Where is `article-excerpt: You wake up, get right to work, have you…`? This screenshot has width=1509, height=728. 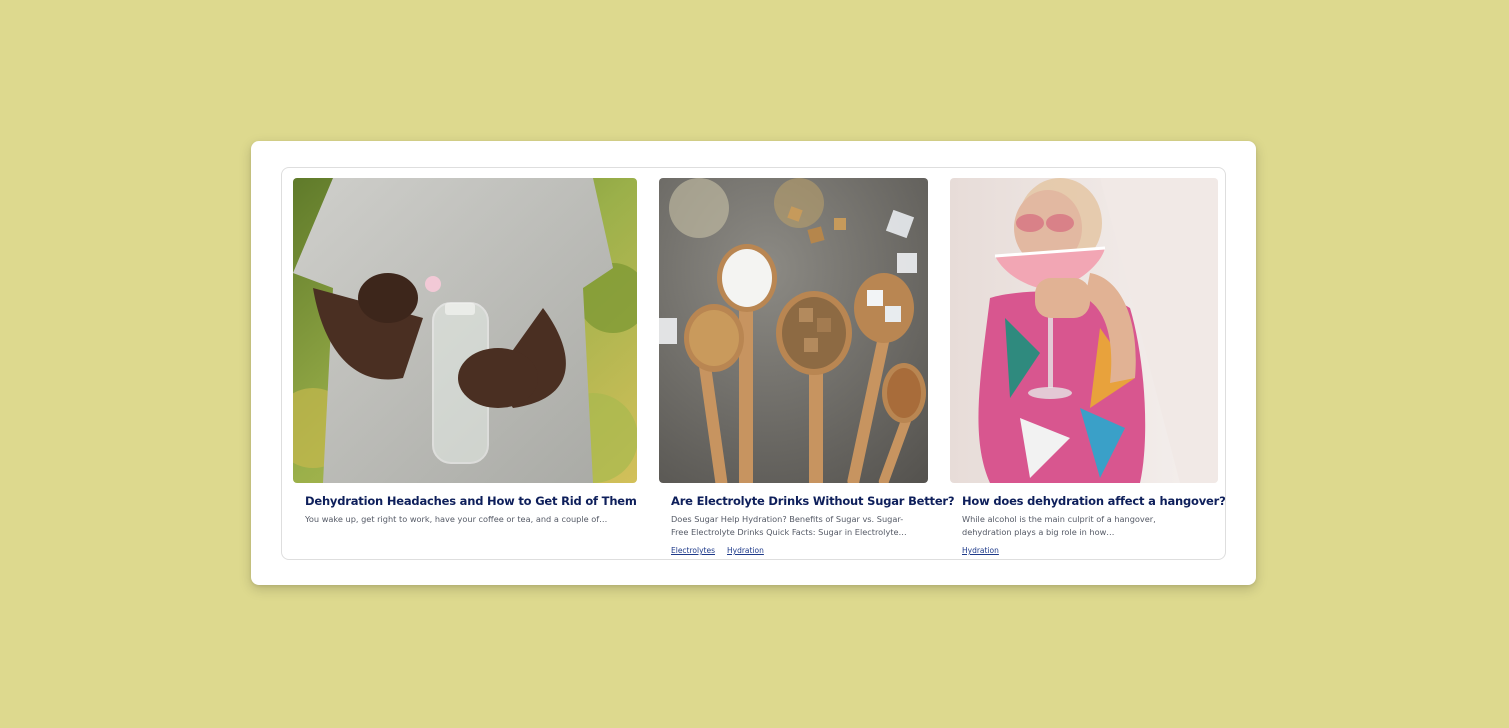 article-excerpt: You wake up, get right to work, have you… is located at coordinates (456, 519).